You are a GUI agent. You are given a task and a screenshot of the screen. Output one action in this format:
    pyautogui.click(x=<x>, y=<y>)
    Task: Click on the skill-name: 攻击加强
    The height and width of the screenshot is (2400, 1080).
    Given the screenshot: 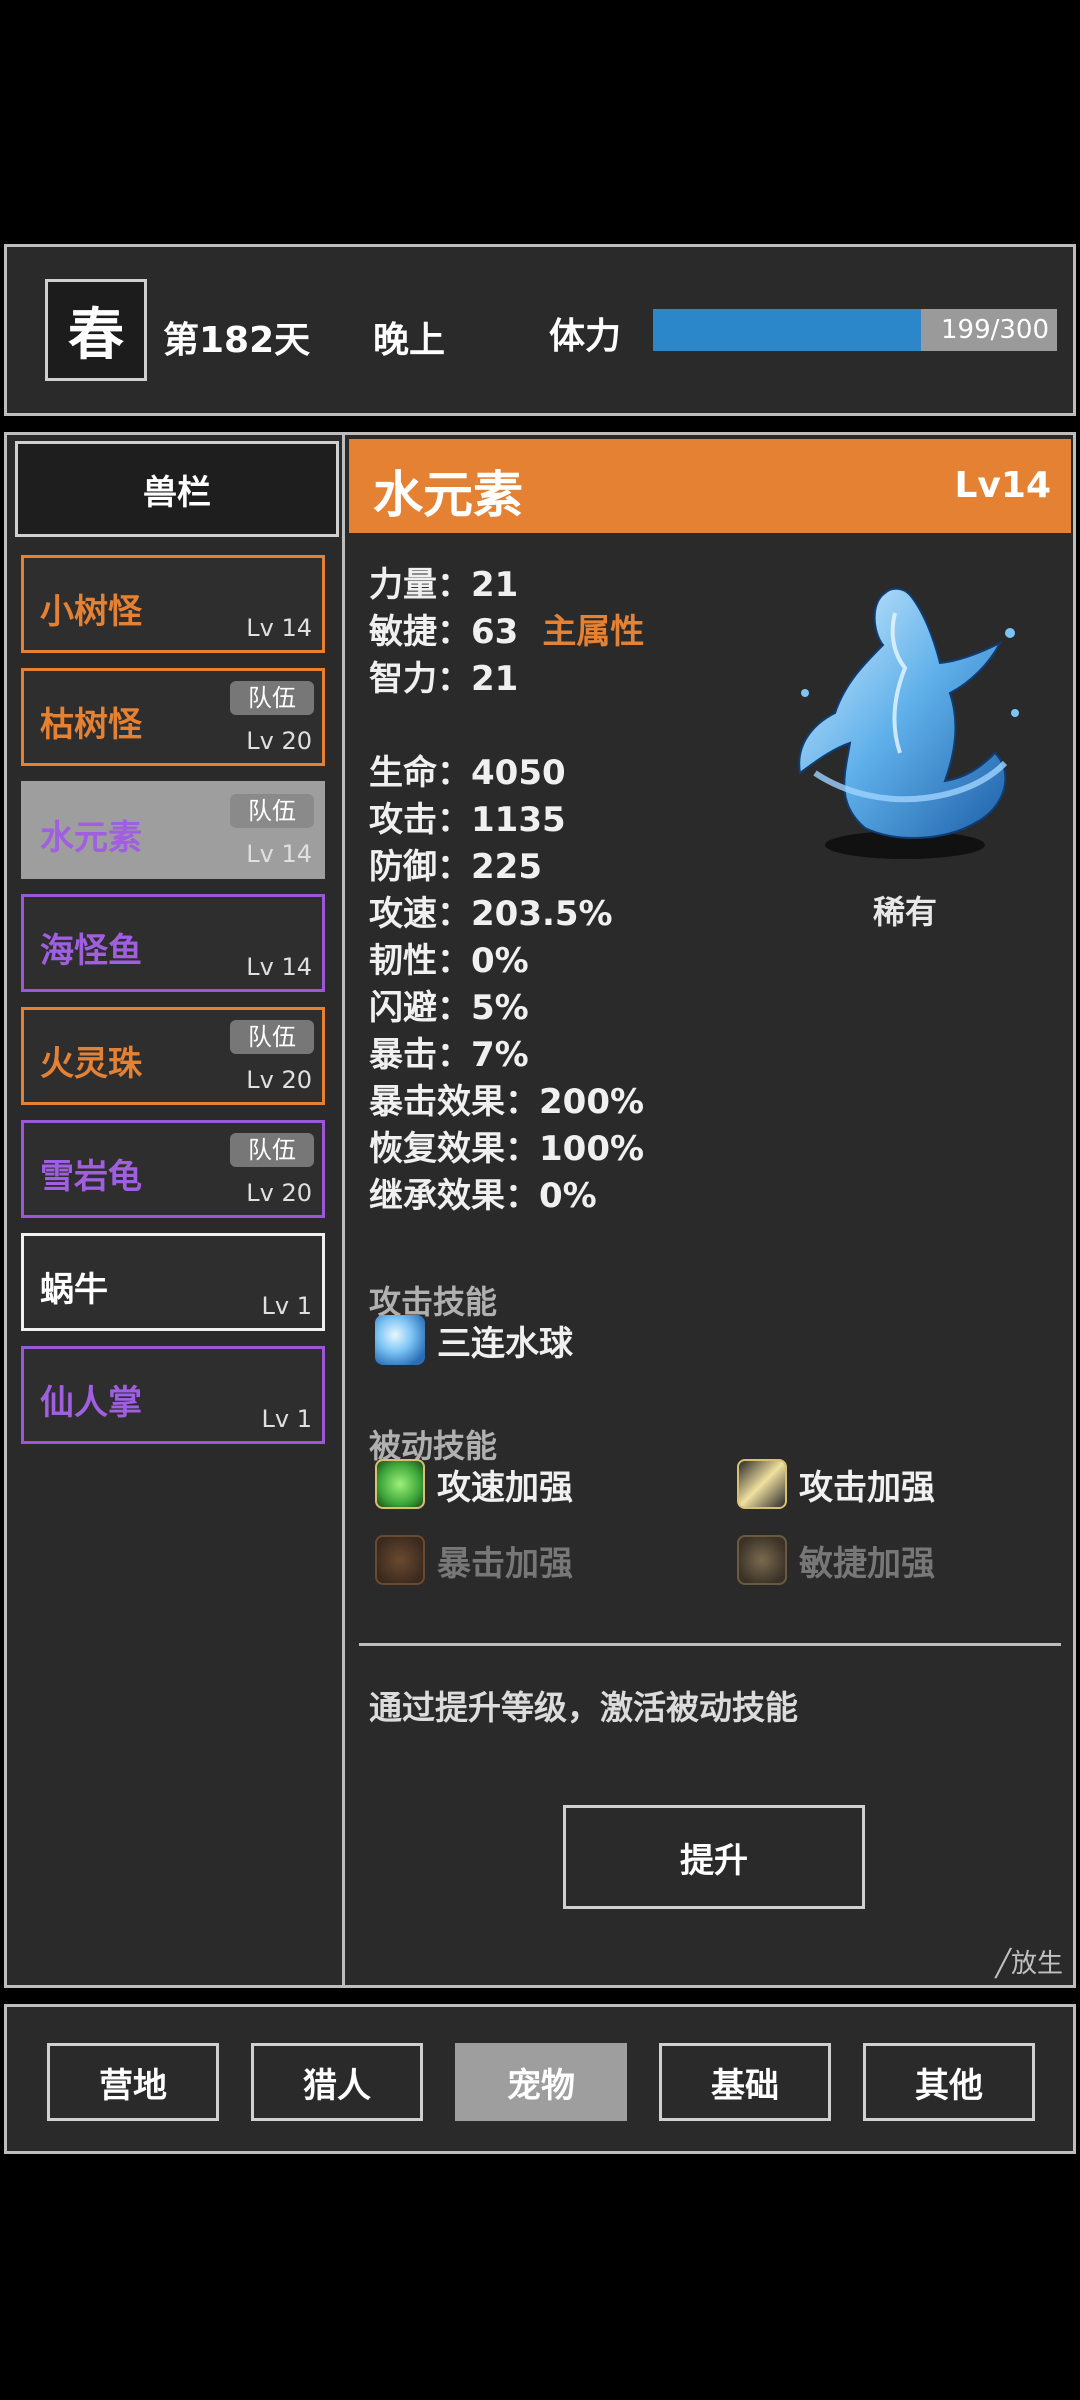 What is the action you would take?
    pyautogui.click(x=867, y=1487)
    